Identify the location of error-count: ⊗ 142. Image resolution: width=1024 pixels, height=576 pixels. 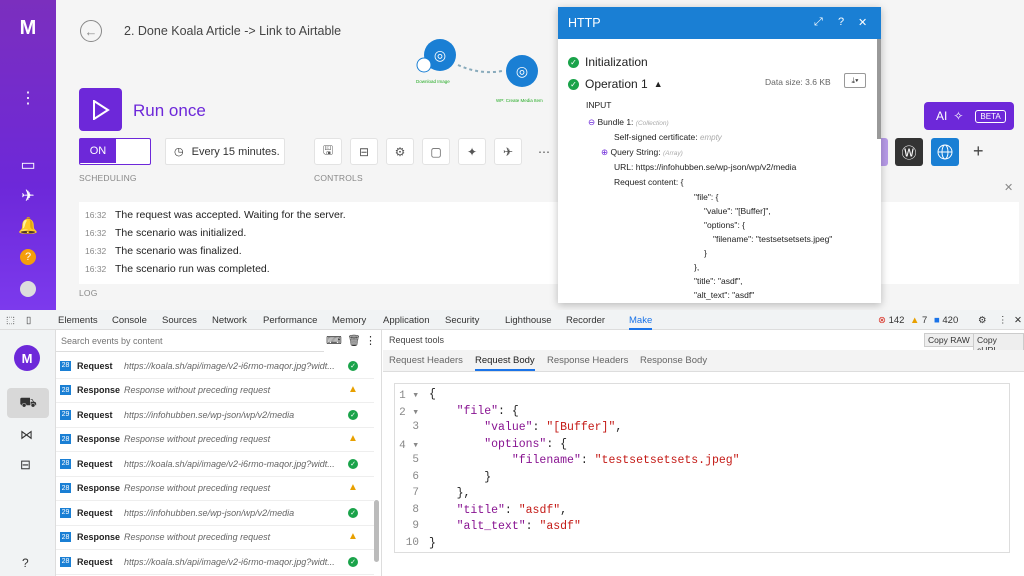
(891, 320).